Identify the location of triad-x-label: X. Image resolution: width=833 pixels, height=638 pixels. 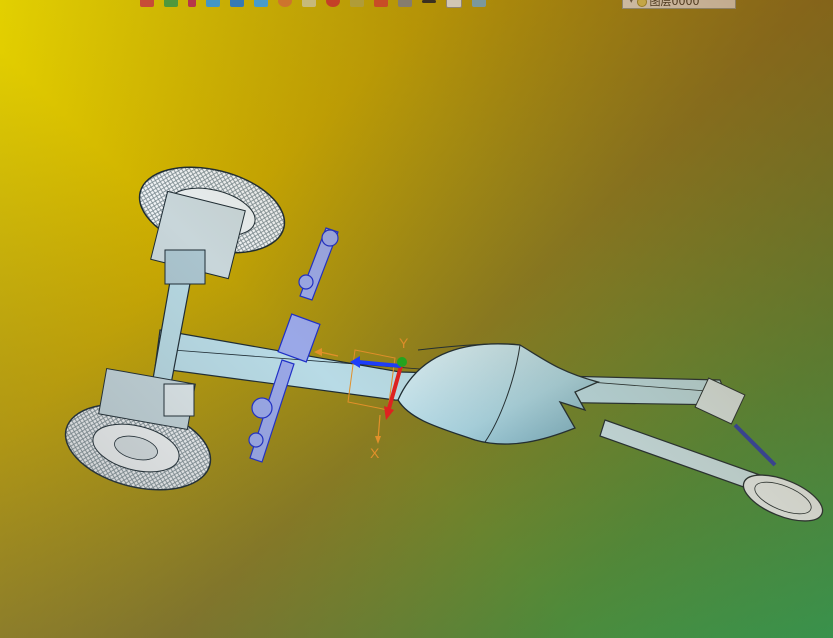
(375, 453).